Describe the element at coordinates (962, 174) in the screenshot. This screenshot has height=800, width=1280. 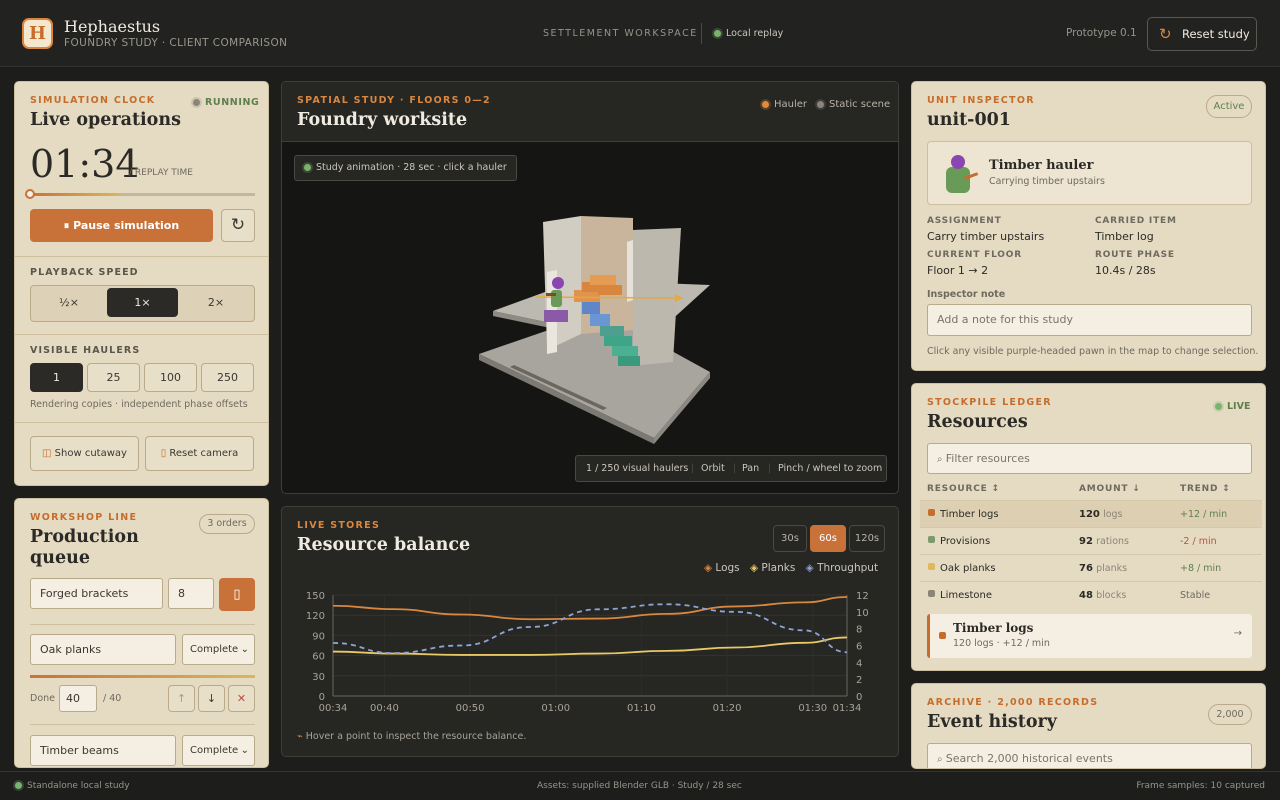
I see `hauler-avatar-icon` at that location.